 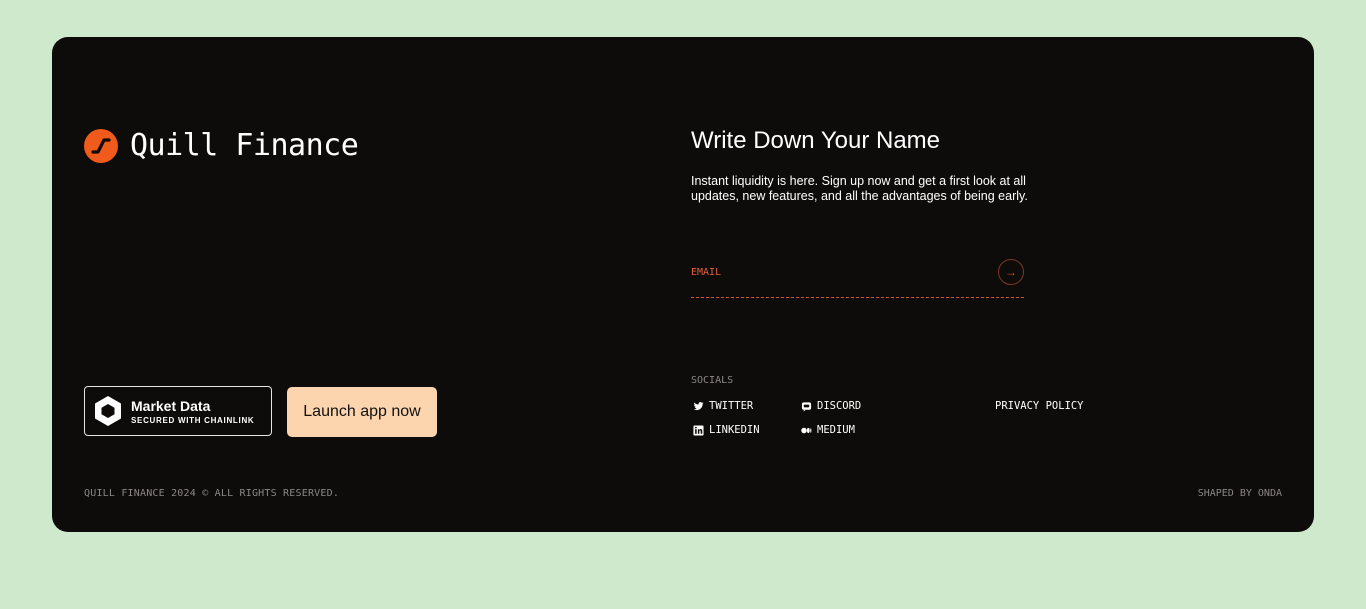 What do you see at coordinates (839, 406) in the screenshot?
I see `social-label: DISCORD` at bounding box center [839, 406].